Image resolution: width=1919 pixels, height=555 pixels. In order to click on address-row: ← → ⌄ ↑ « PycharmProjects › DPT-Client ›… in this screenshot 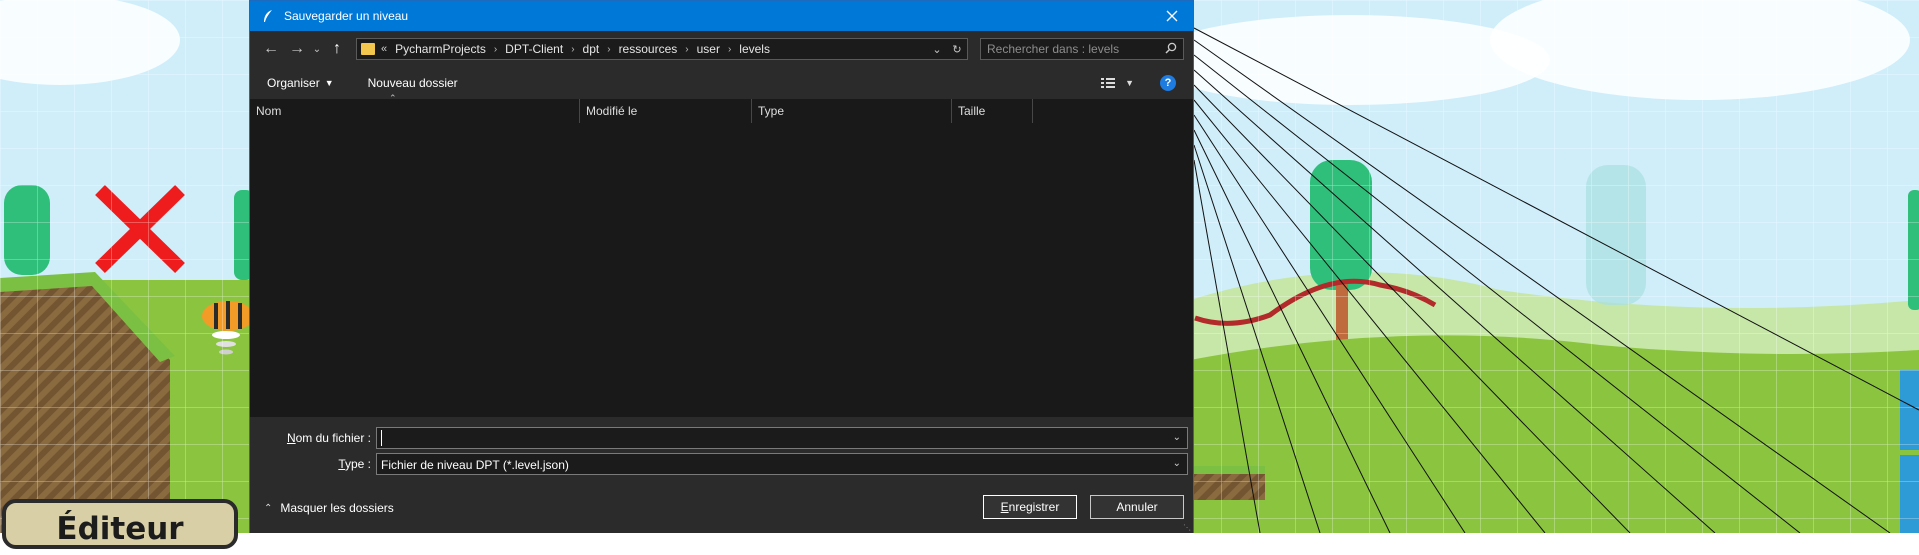, I will do `click(721, 49)`.